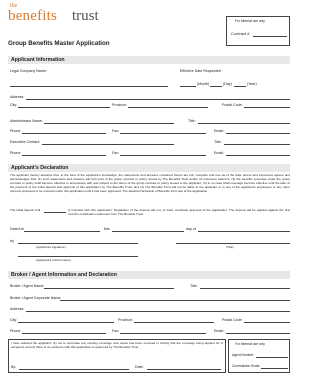  What do you see at coordinates (12, 241) in the screenshot?
I see `by-label: by` at bounding box center [12, 241].